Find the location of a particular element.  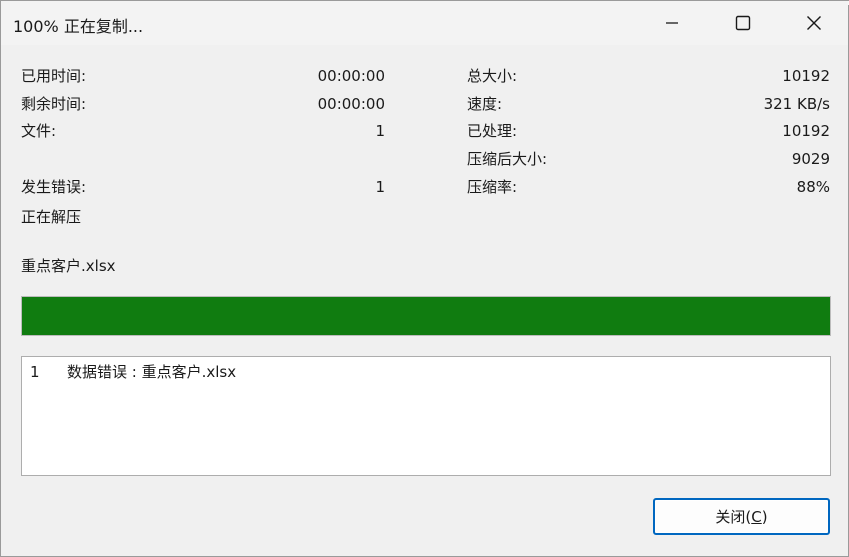

processed-value: 10192 is located at coordinates (806, 131).